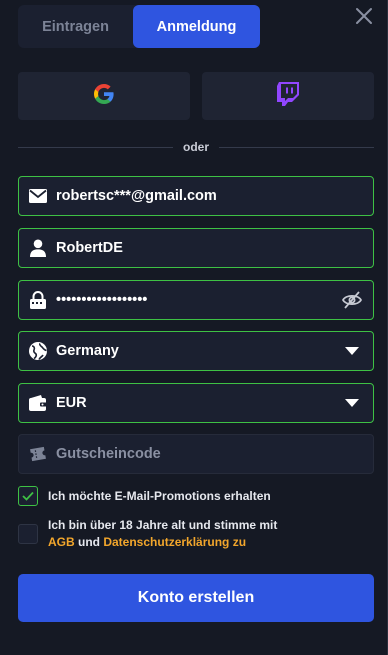  I want to click on divider-line-right, so click(296, 147).